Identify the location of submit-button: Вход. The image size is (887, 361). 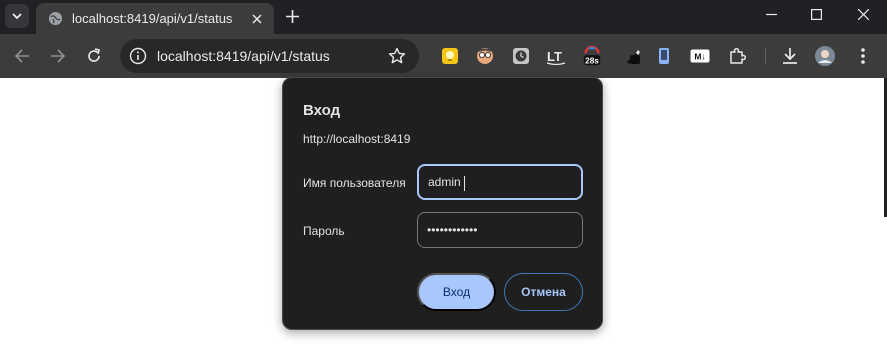
(456, 292).